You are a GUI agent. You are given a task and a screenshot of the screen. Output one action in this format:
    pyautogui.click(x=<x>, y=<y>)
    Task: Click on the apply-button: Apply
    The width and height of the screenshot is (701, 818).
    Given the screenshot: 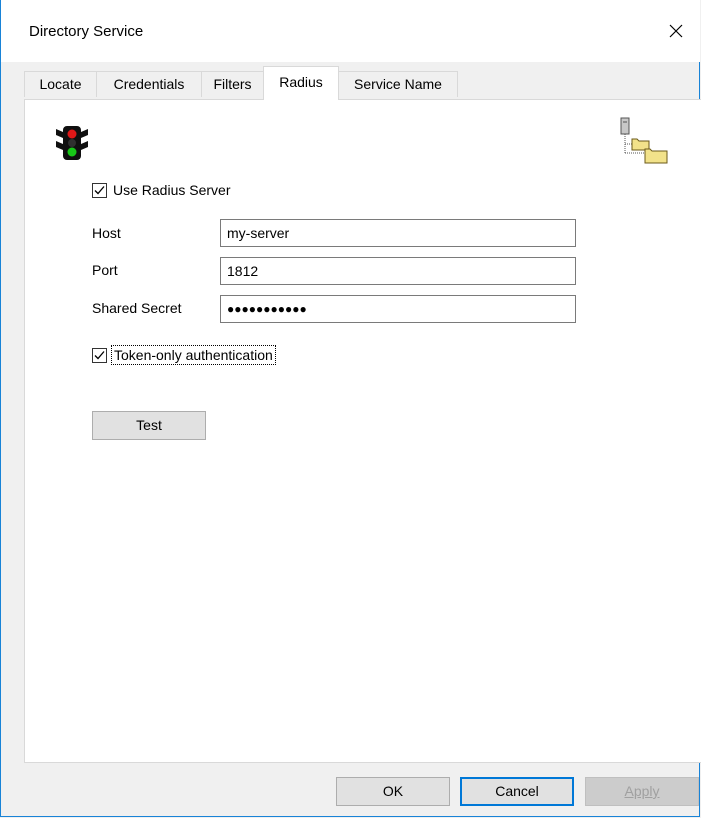 What is the action you would take?
    pyautogui.click(x=642, y=791)
    